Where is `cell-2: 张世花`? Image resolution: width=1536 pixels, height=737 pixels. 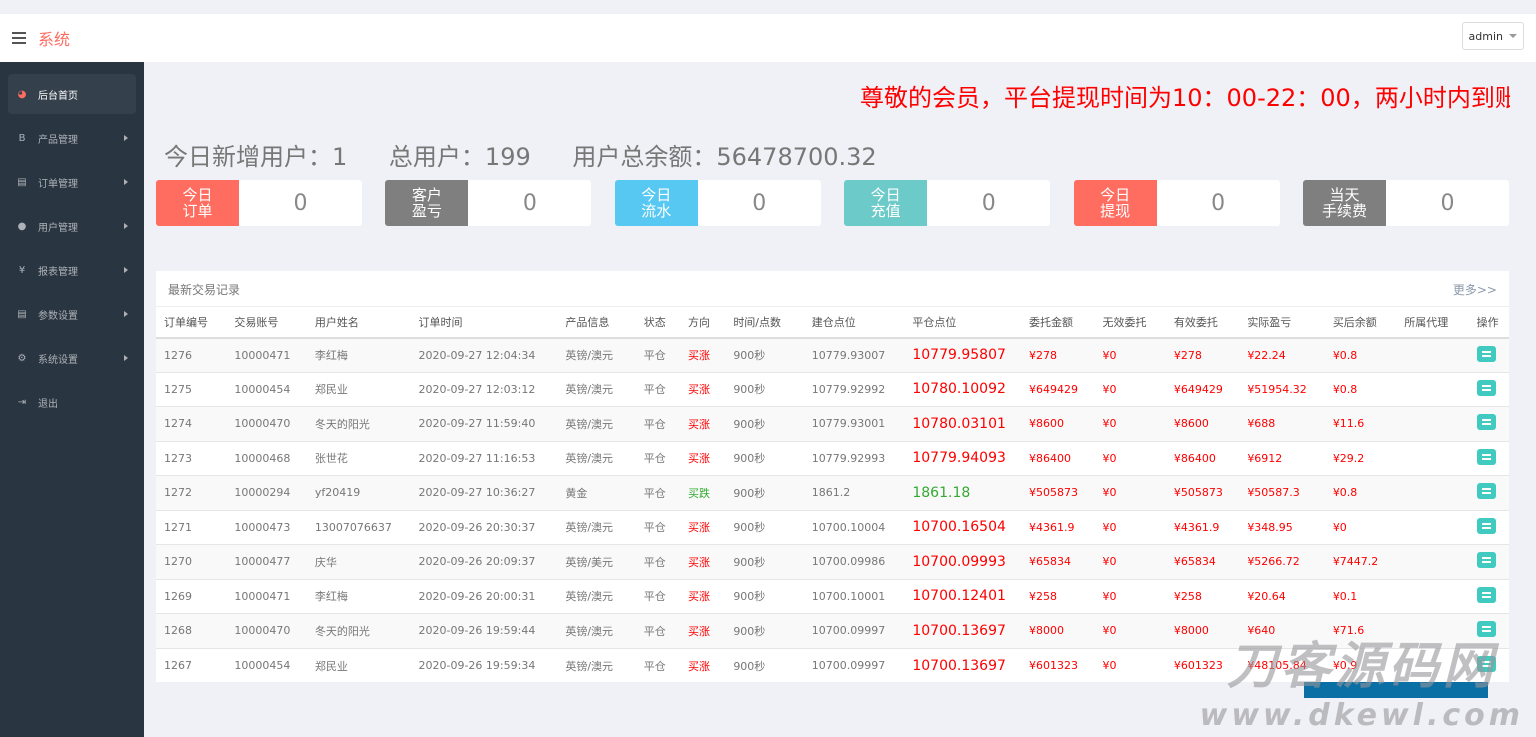
cell-2: 张世花 is located at coordinates (358, 458).